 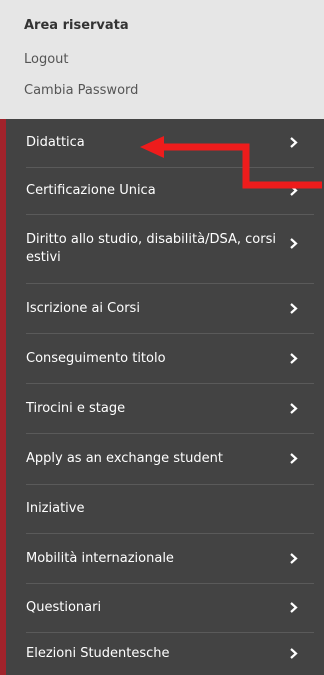 I want to click on logout-link: Logout, so click(x=46, y=59).